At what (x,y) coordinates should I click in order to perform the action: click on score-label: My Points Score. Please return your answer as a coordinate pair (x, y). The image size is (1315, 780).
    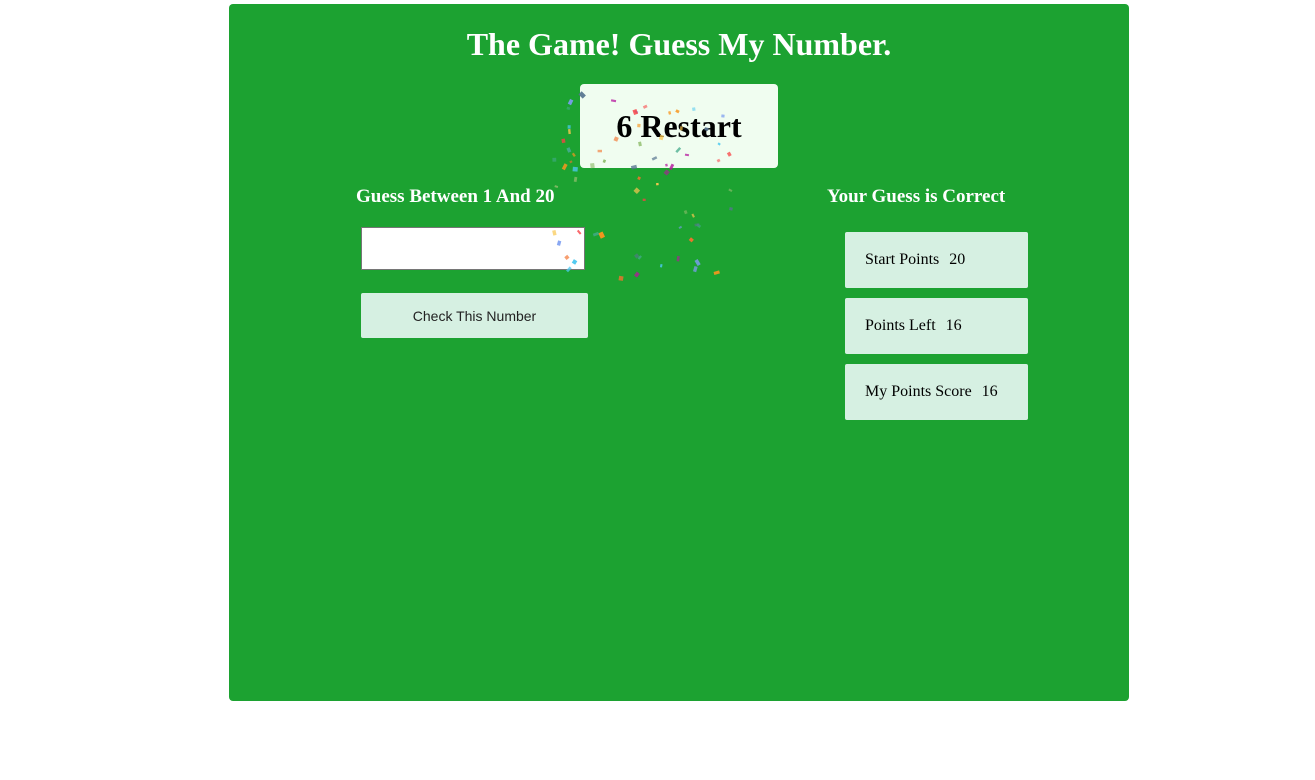
    Looking at the image, I should click on (918, 391).